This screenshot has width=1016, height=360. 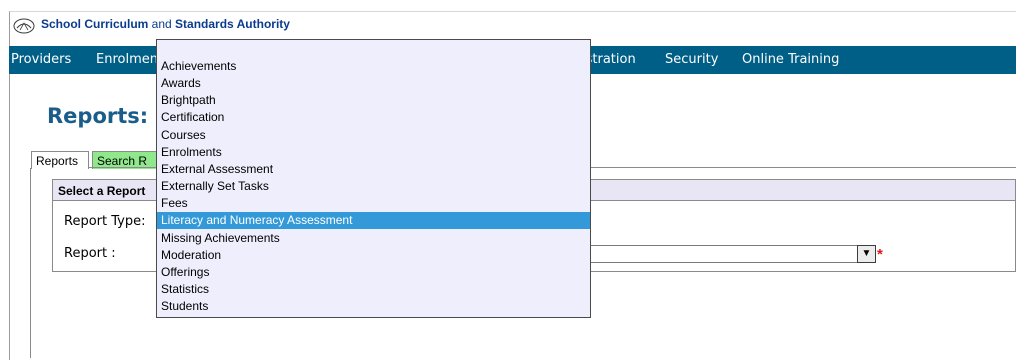 What do you see at coordinates (110, 116) in the screenshot?
I see `page-title: Reports: O` at bounding box center [110, 116].